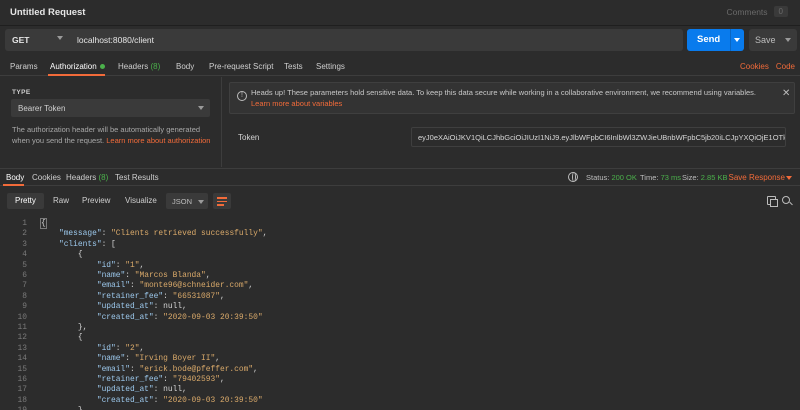 The width and height of the screenshot is (800, 410). I want to click on code-line: 10 "created_at": "2020-09-03 20:39:50", so click(400, 318).